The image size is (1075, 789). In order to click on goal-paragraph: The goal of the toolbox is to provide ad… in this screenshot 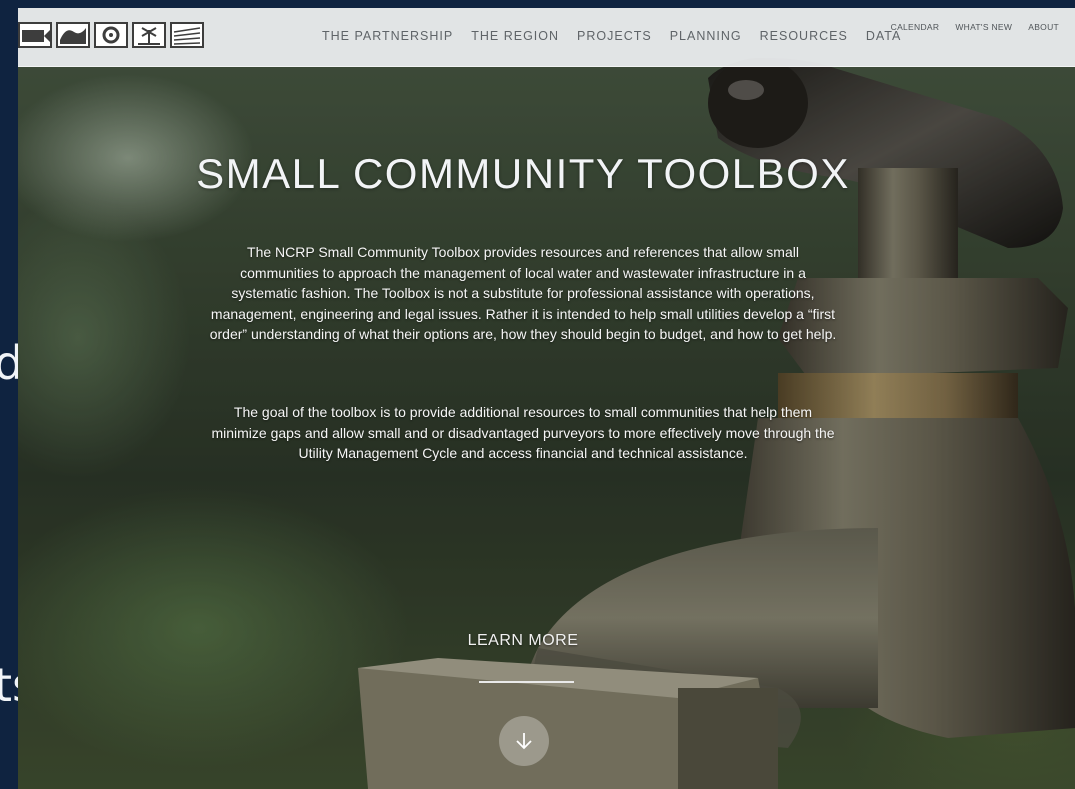, I will do `click(523, 432)`.